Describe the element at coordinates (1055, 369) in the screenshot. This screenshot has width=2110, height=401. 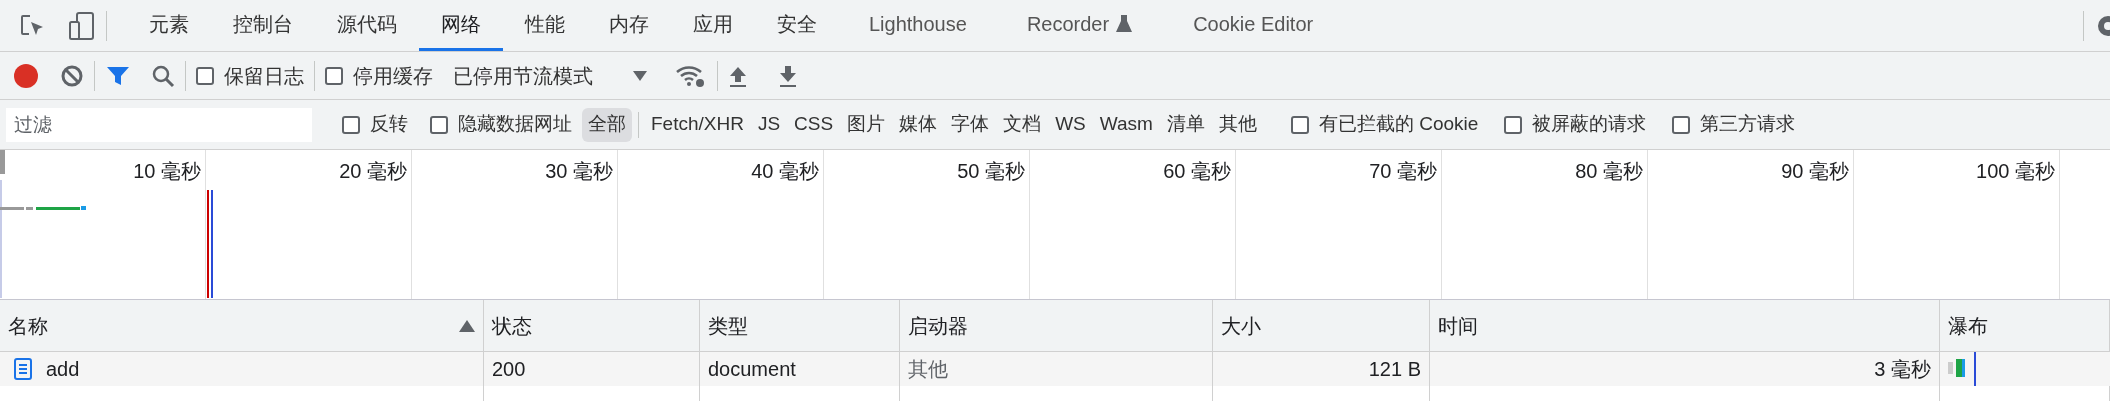
I see `request-row: add 200 document 其他 121 B 3 毫秒` at that location.